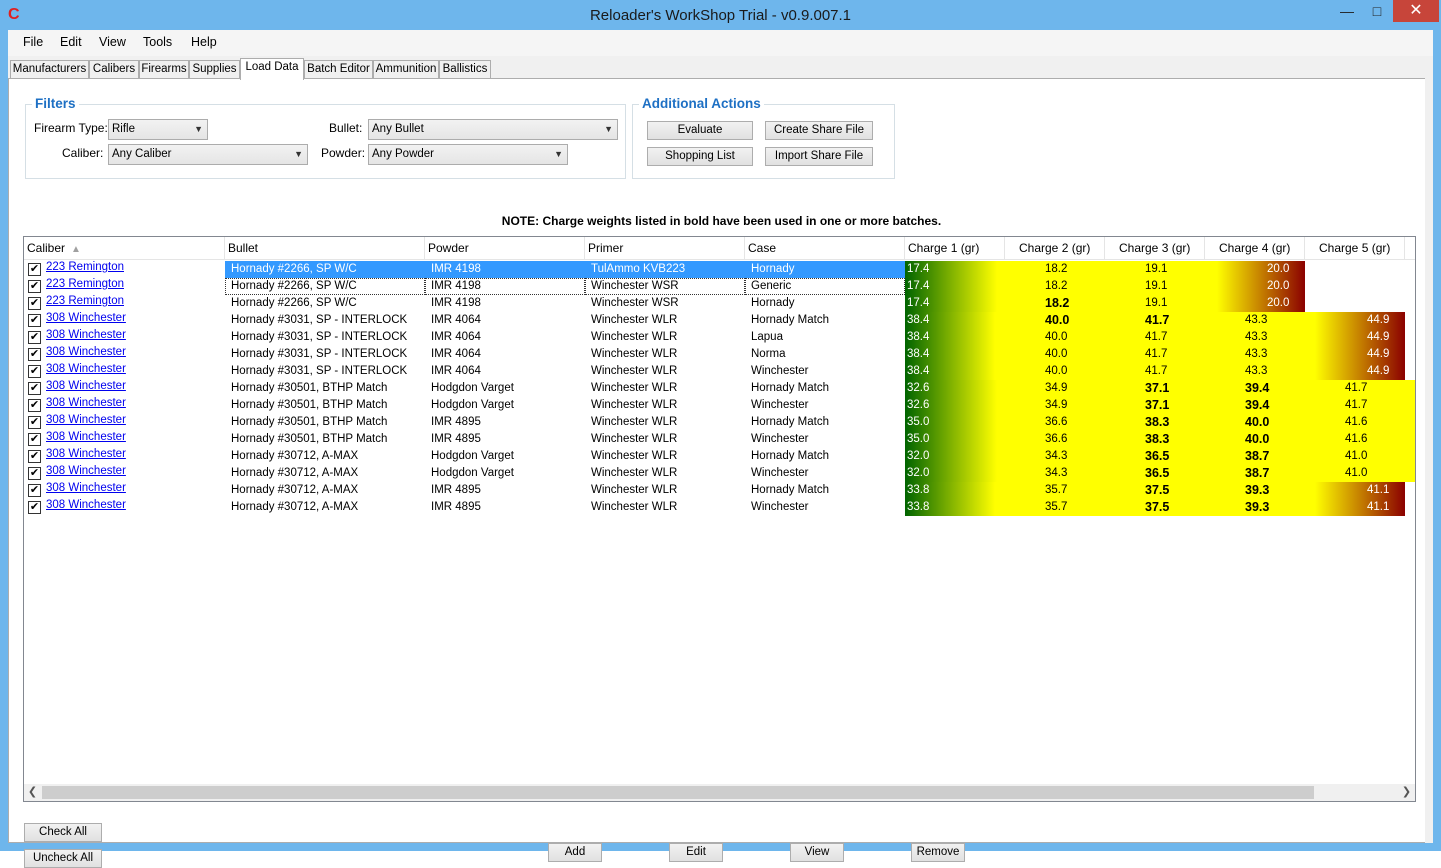 The height and width of the screenshot is (868, 1441). Describe the element at coordinates (955, 248) in the screenshot. I see `column-header-charge-1: Charge 1 (gr)` at that location.